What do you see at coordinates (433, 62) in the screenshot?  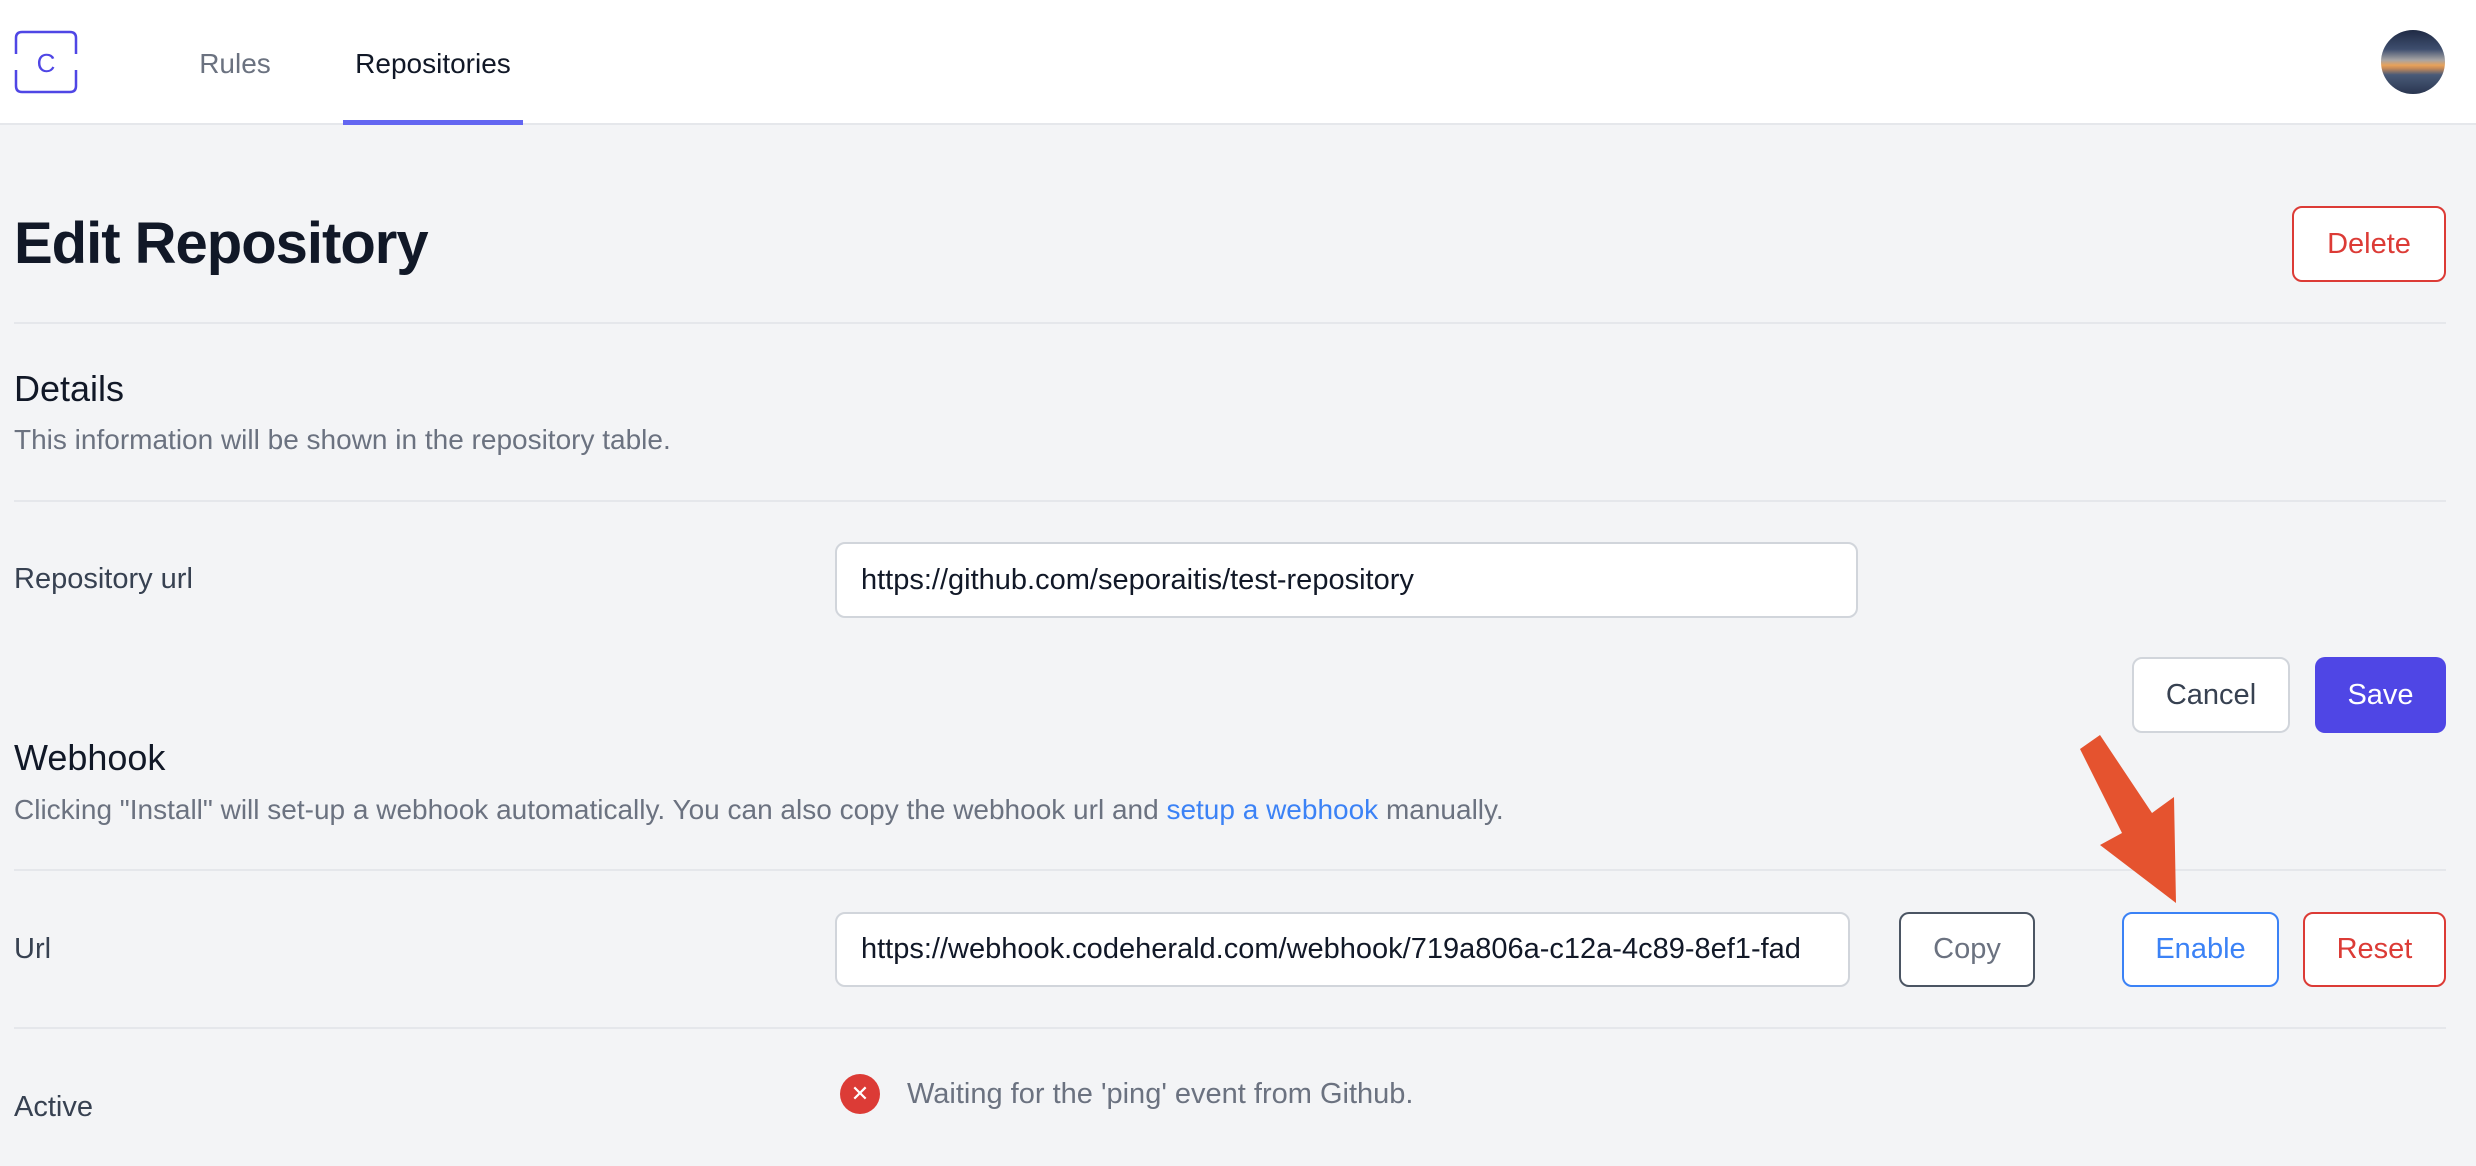 I see `tab-repositories: Repositories` at bounding box center [433, 62].